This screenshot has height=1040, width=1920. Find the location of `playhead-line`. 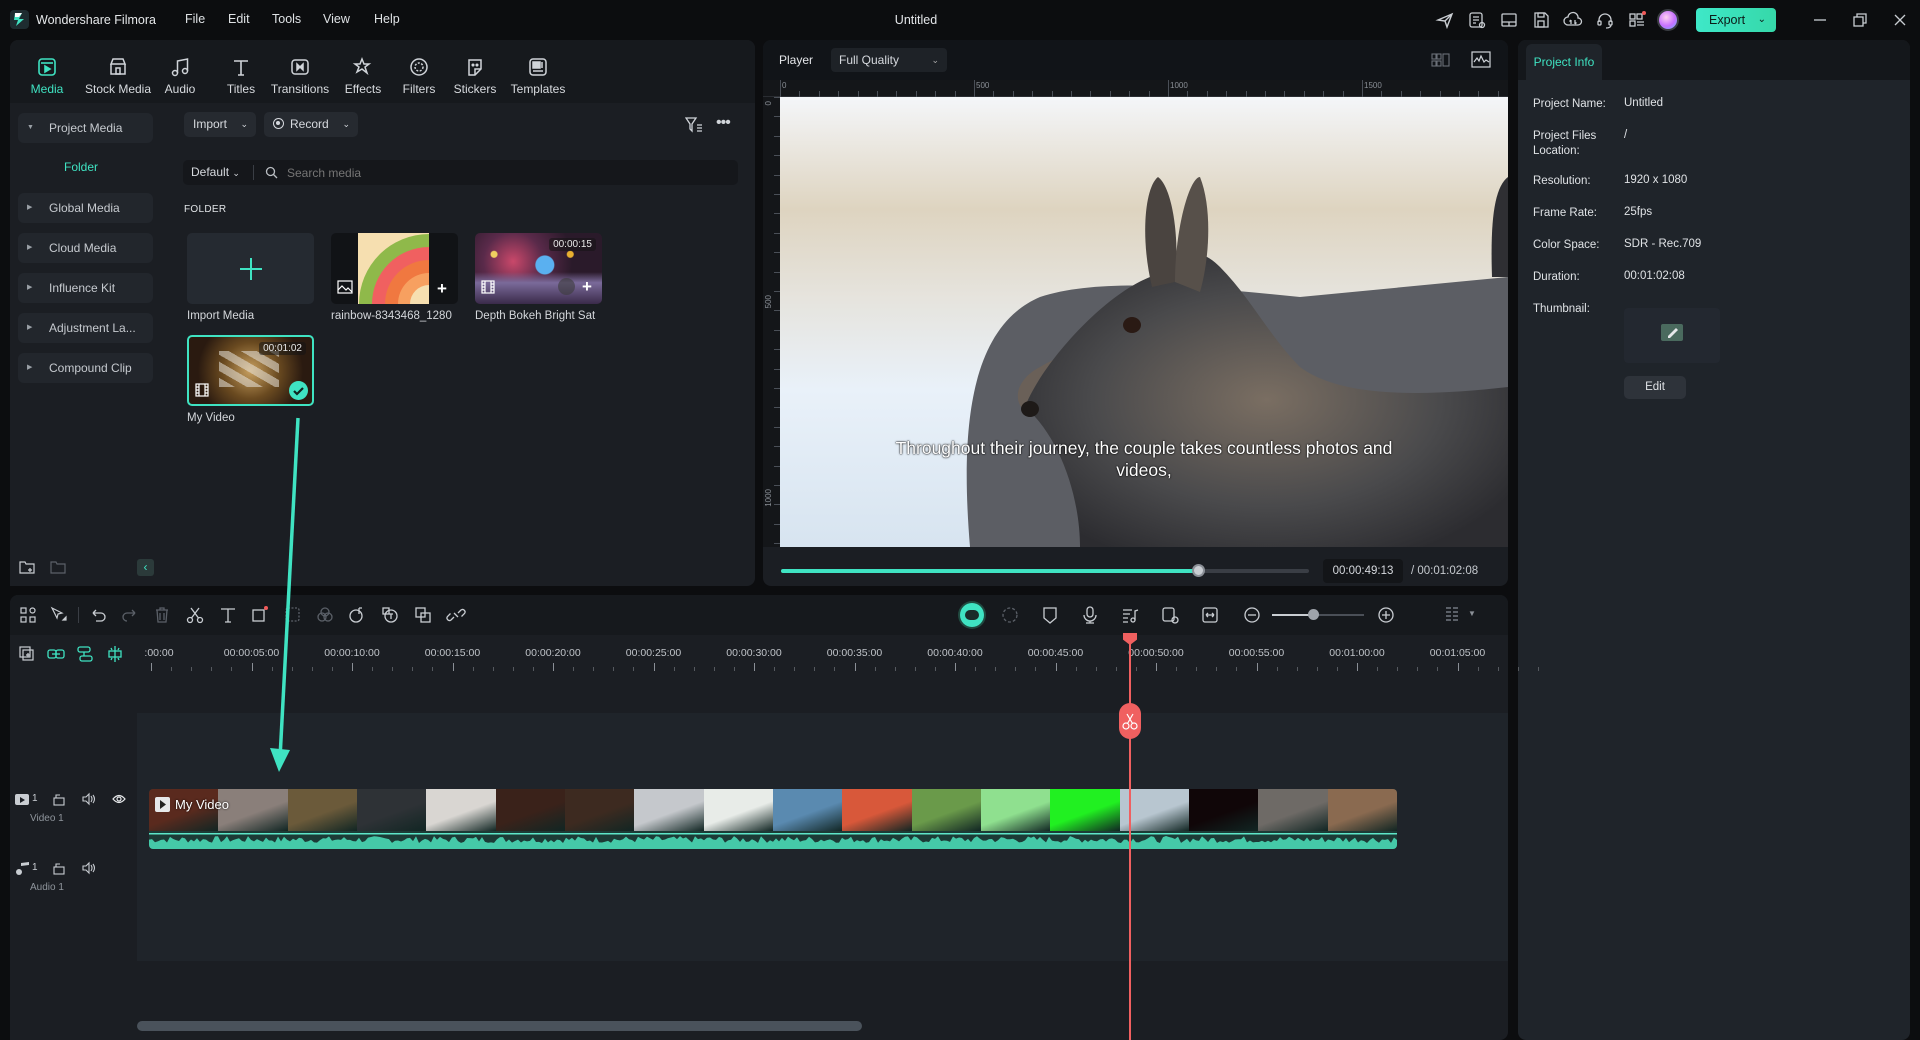

playhead-line is located at coordinates (1130, 837).